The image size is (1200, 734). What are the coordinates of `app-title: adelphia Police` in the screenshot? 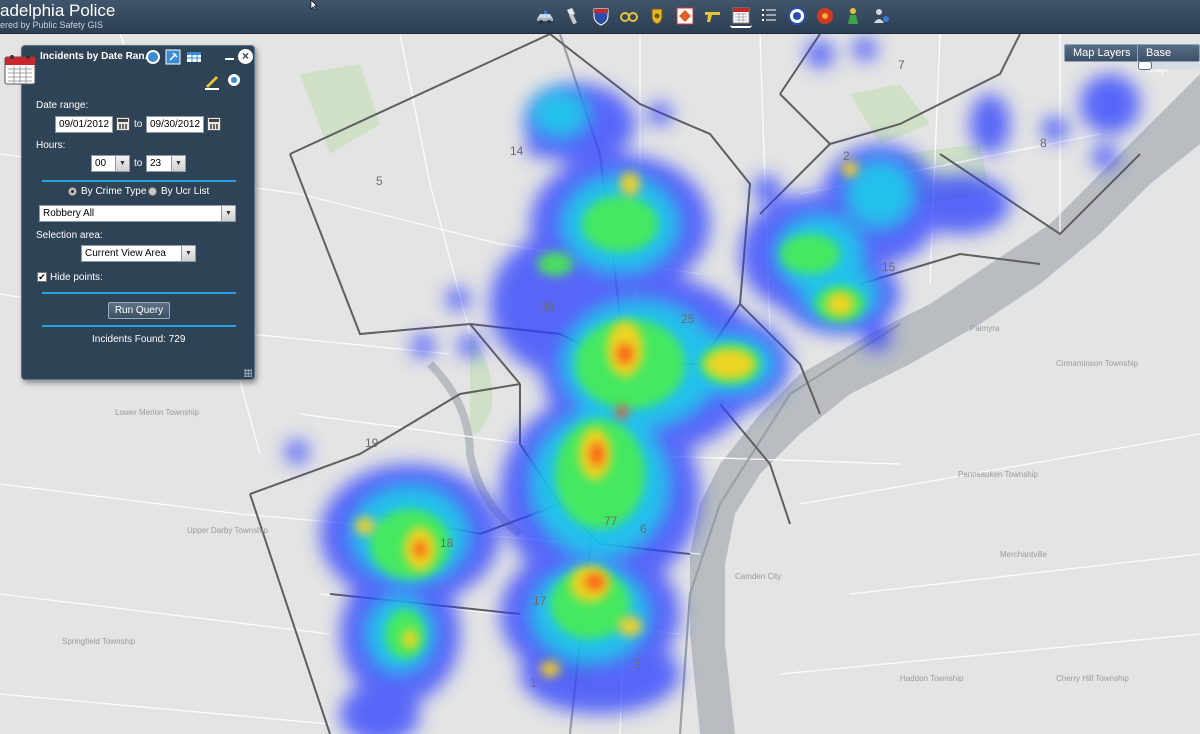 It's located at (58, 10).